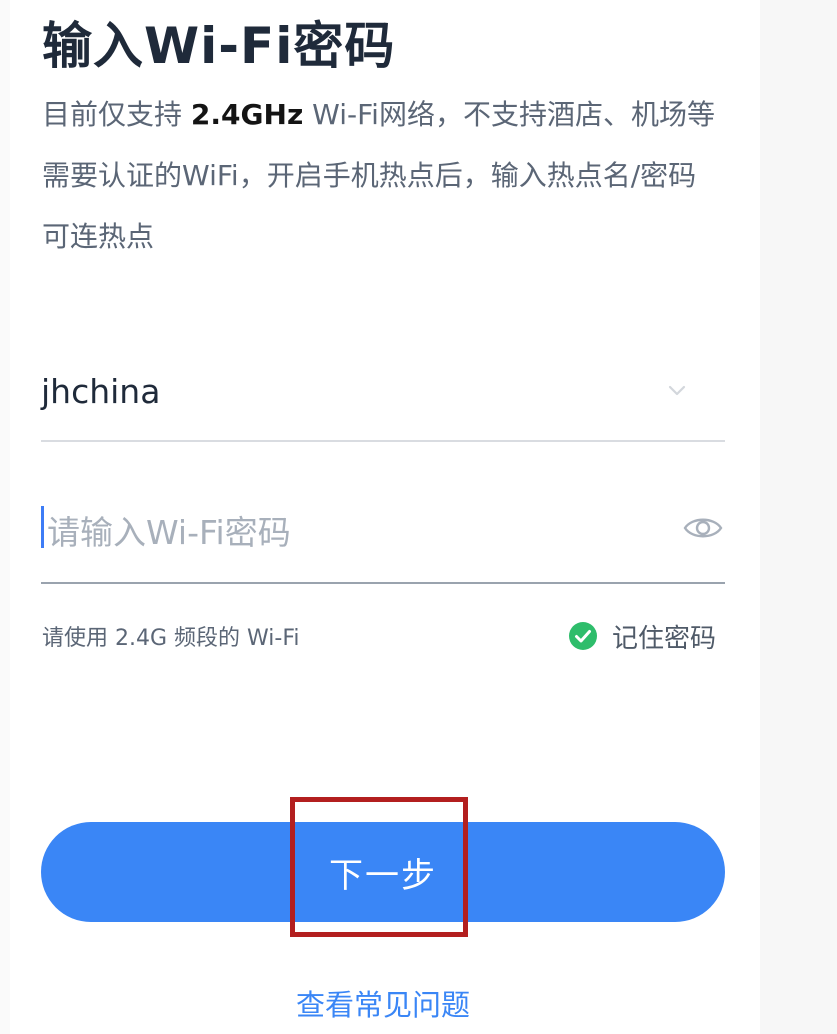 This screenshot has width=837, height=1034. I want to click on description-prefix: 目前仅支持, so click(112, 114).